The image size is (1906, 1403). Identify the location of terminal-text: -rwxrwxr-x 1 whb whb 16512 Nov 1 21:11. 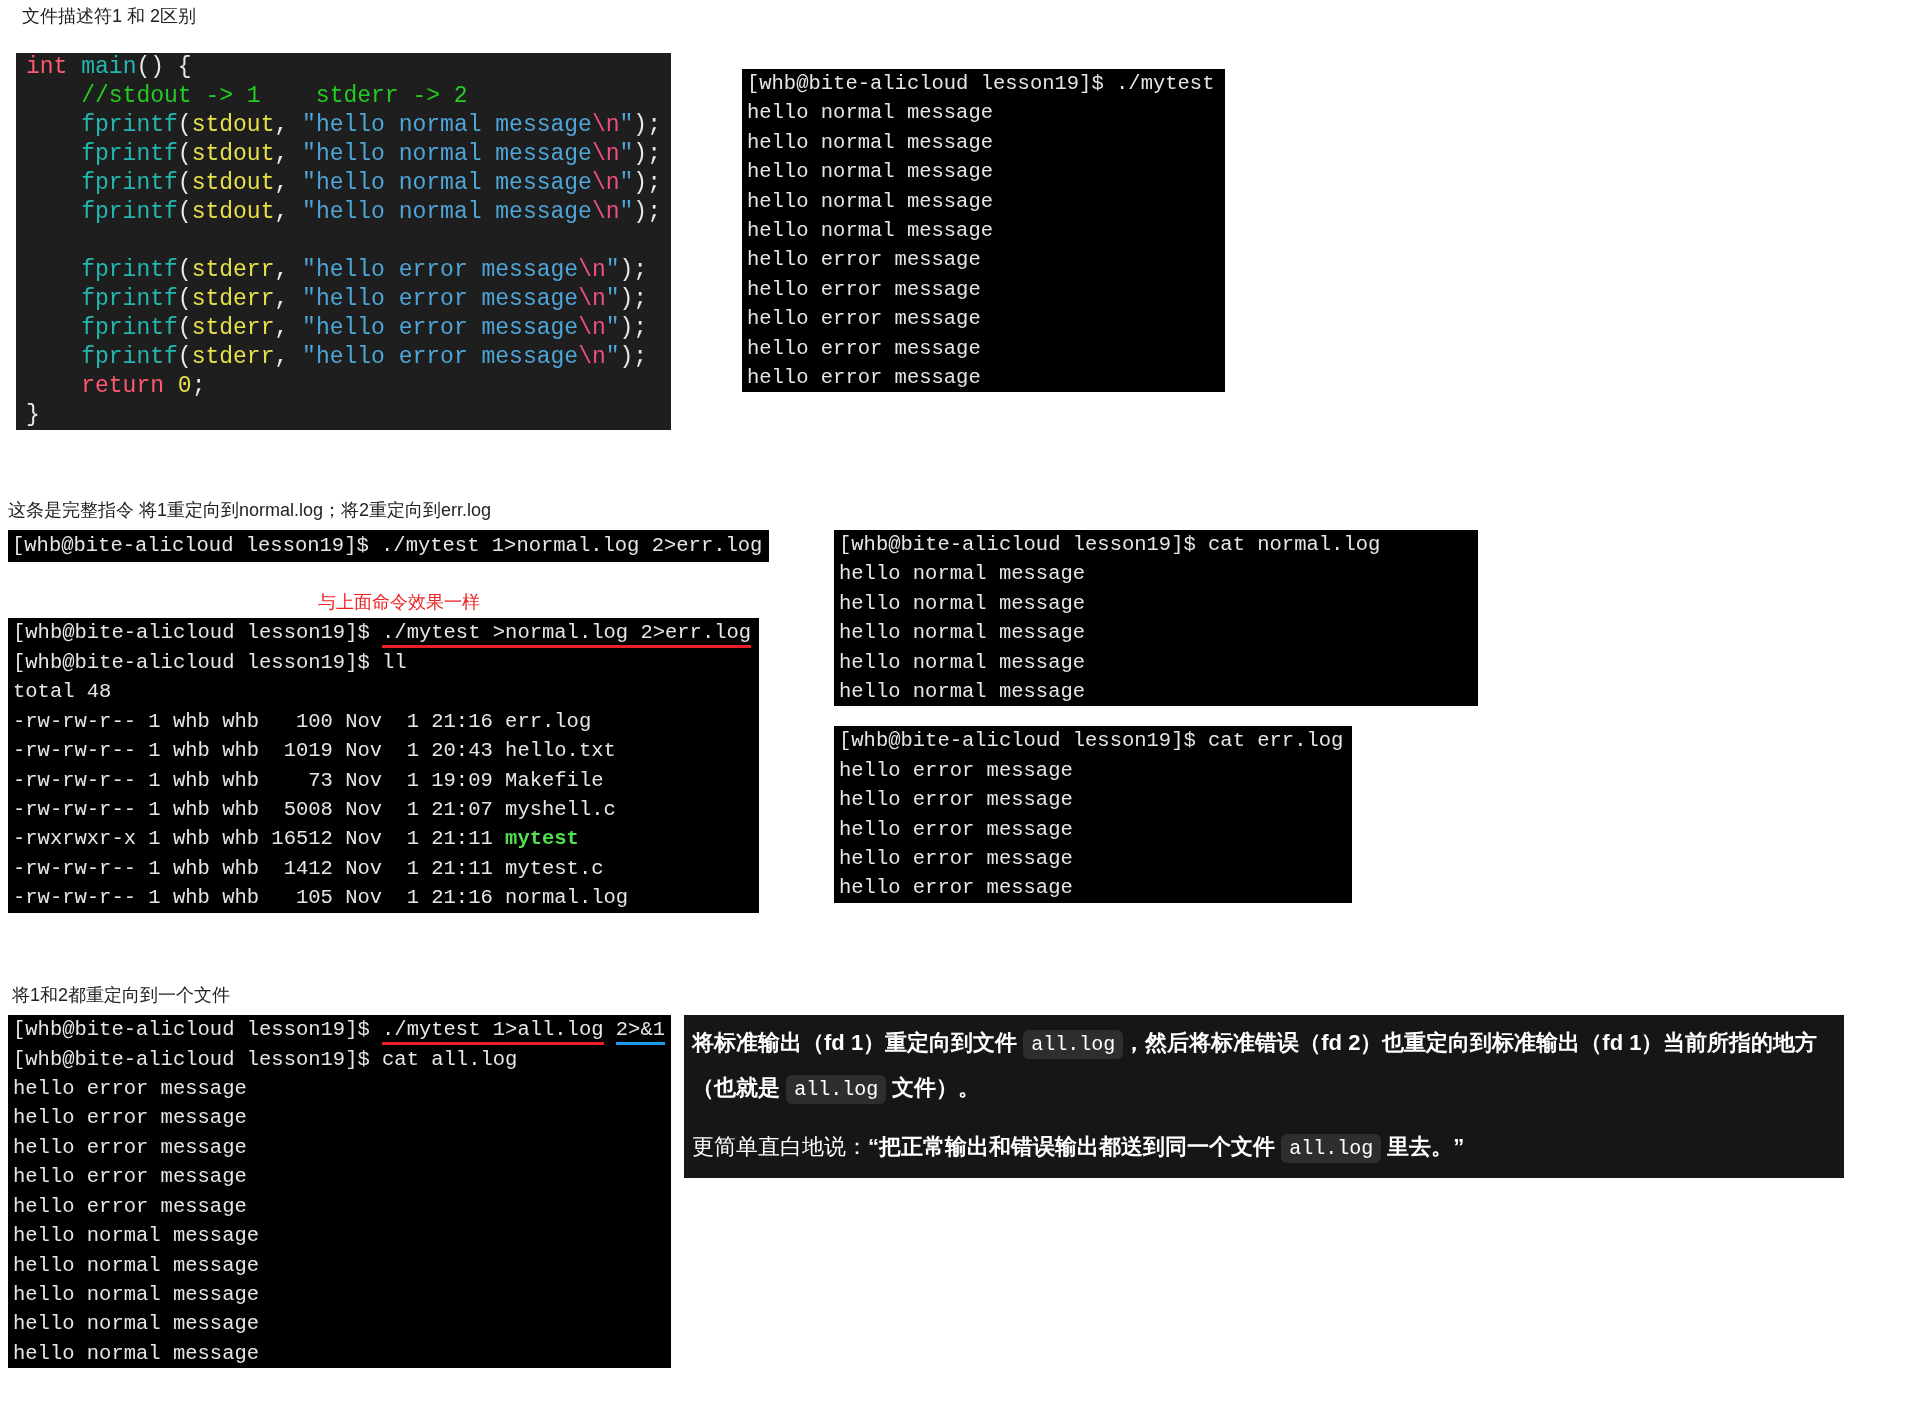
(253, 839).